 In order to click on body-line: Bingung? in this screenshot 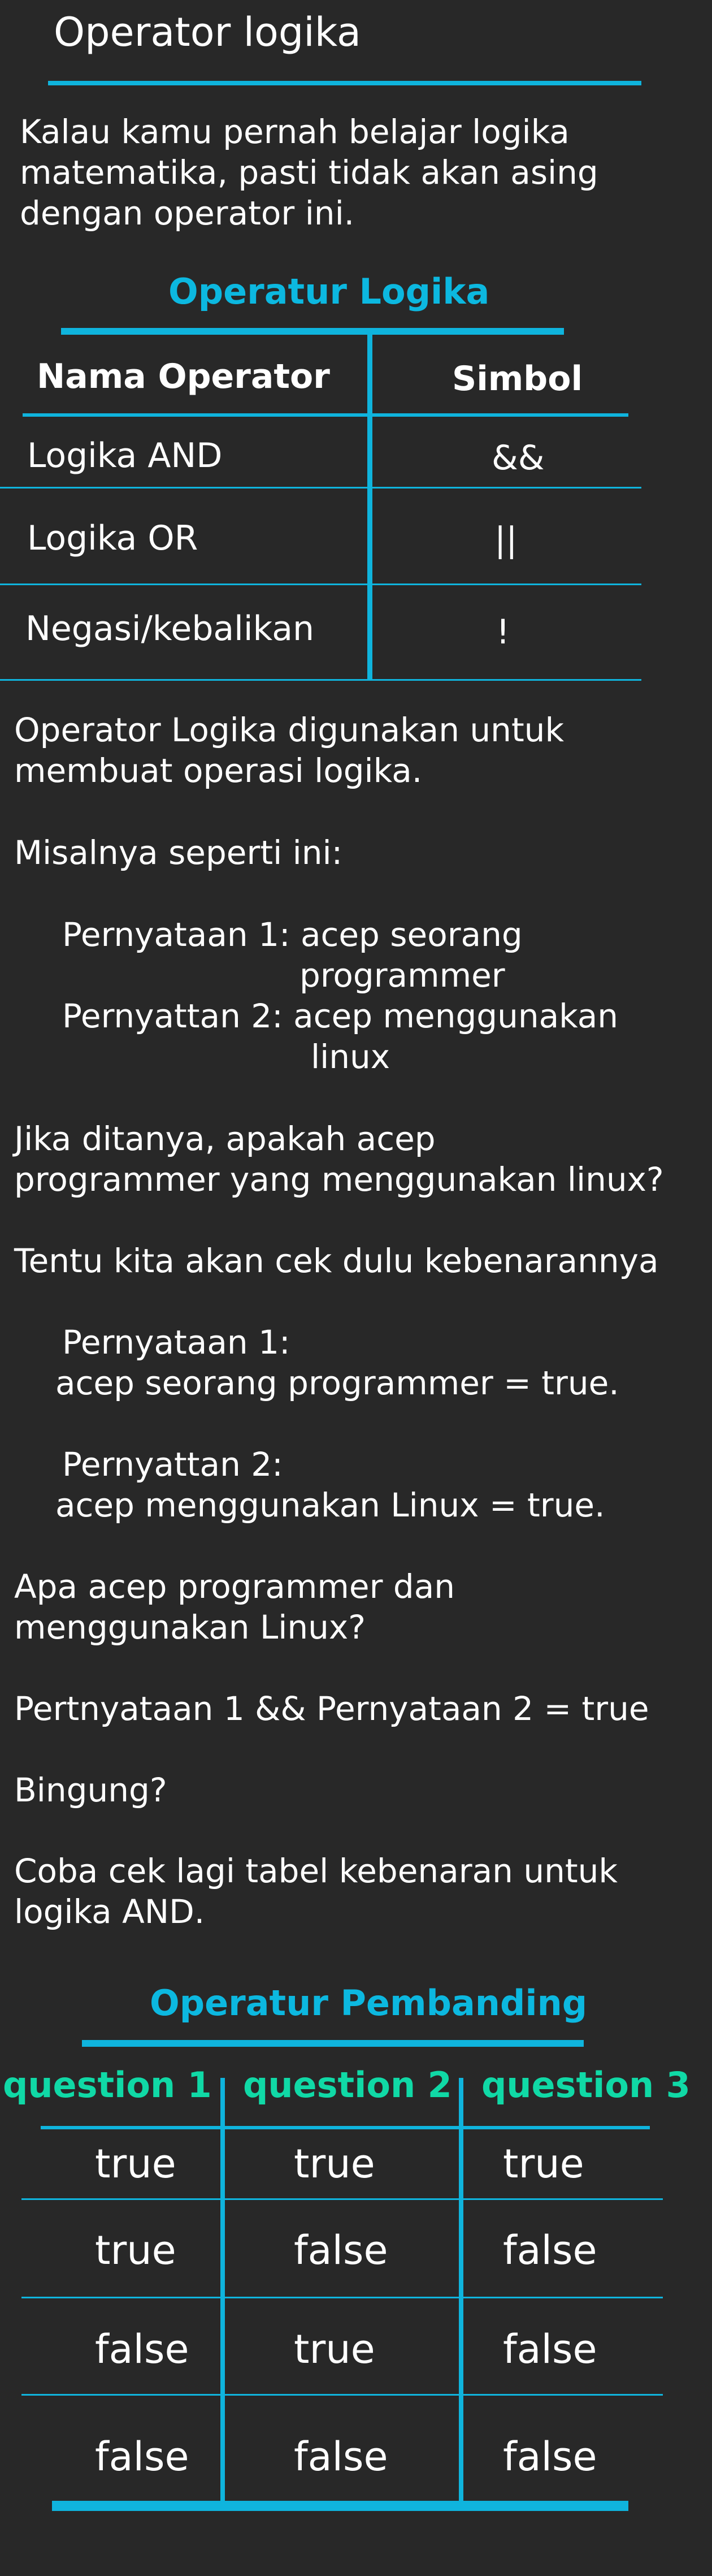, I will do `click(90, 1790)`.